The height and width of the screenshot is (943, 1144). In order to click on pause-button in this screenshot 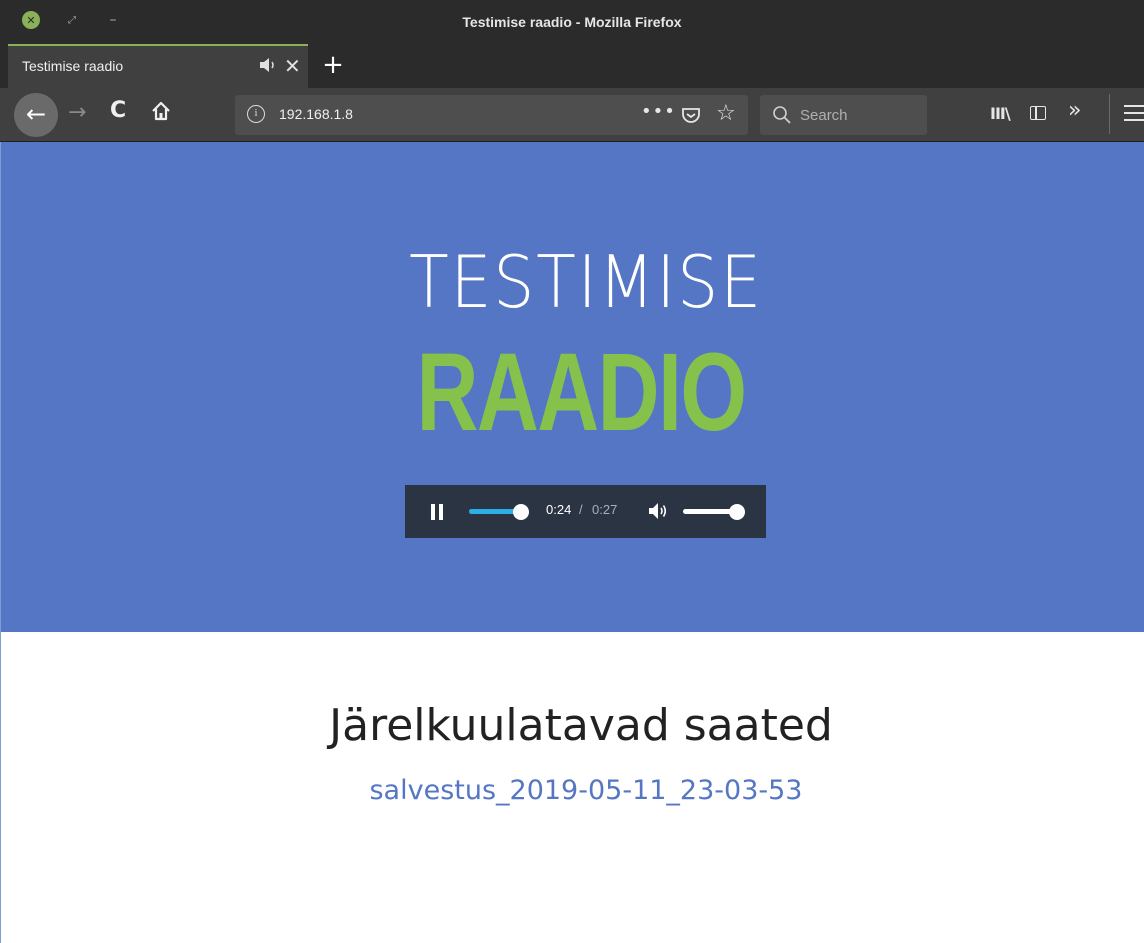, I will do `click(437, 512)`.